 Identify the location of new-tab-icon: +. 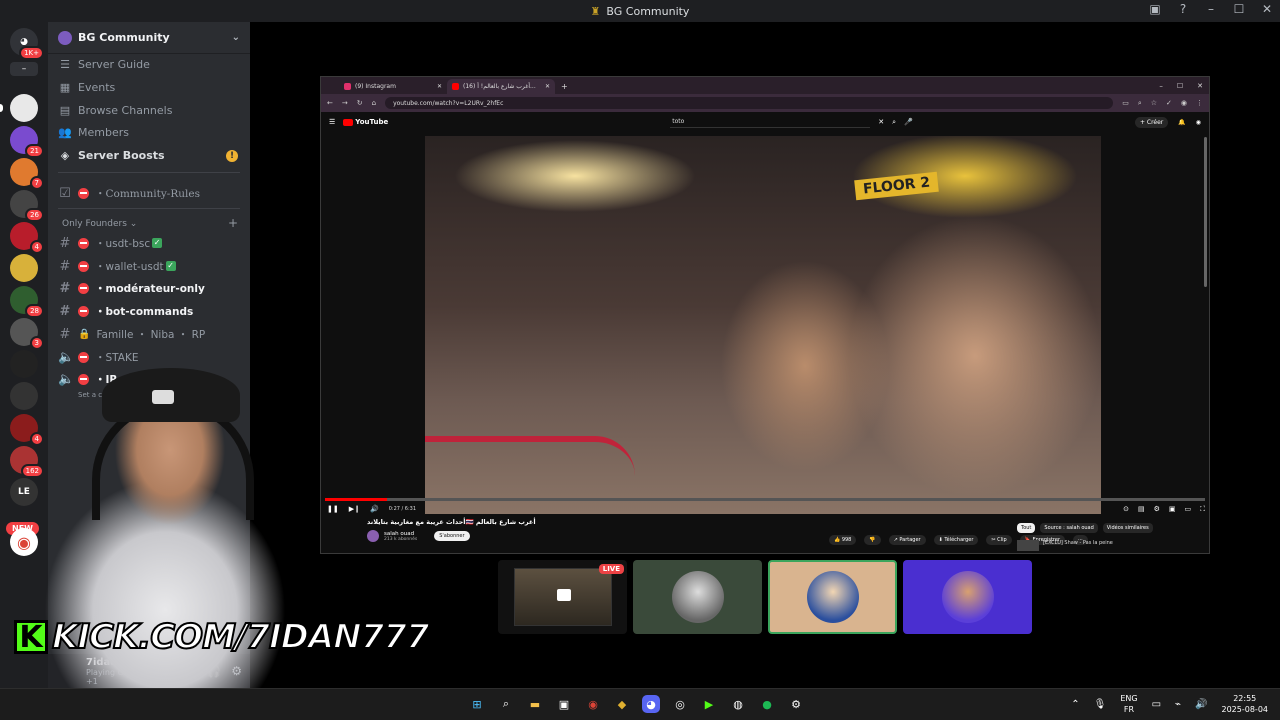
(564, 88).